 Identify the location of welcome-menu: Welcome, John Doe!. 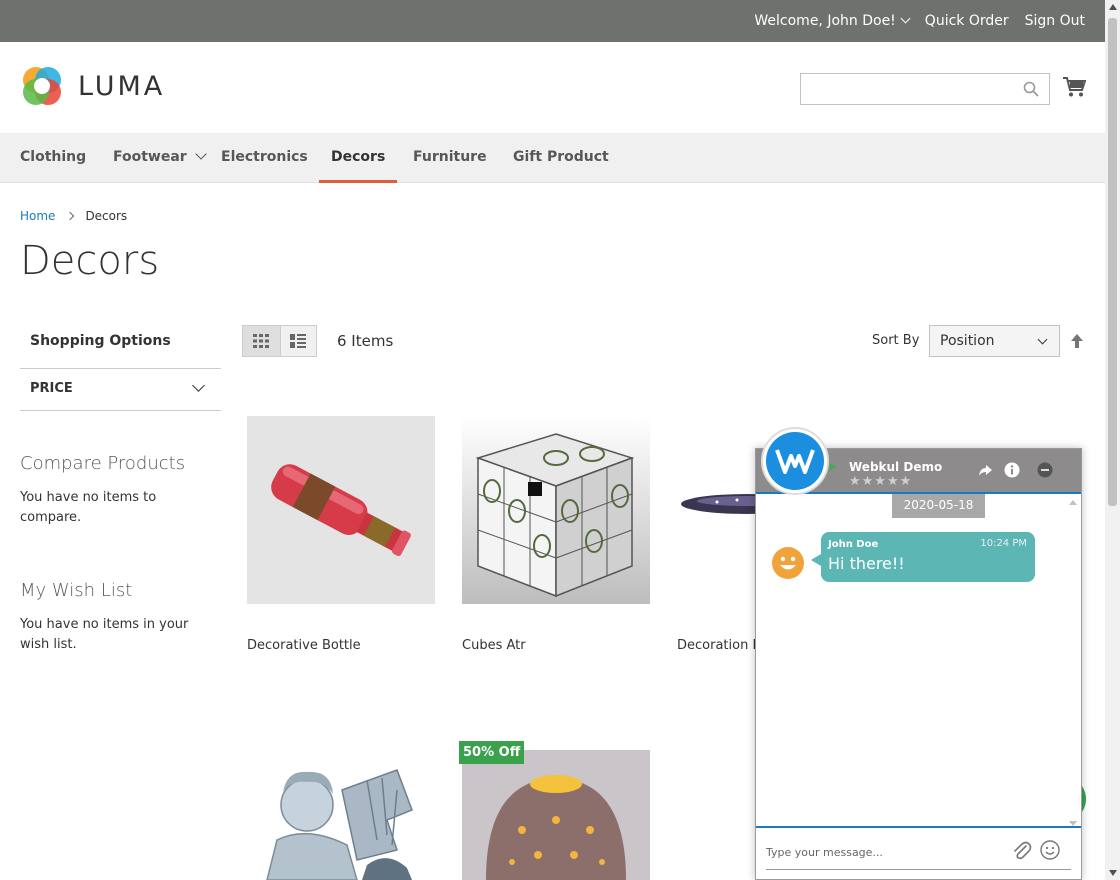
(832, 21).